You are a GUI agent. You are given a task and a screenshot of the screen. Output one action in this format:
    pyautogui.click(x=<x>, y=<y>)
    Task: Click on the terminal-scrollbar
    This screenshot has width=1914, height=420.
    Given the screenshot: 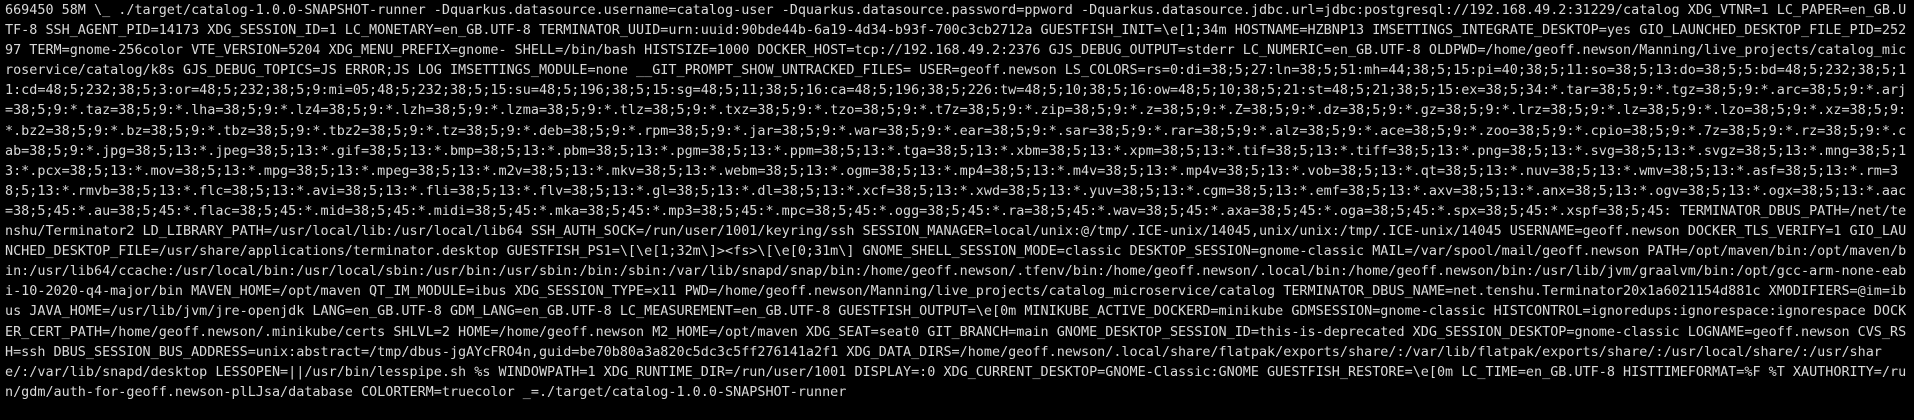 What is the action you would take?
    pyautogui.click(x=1911, y=210)
    